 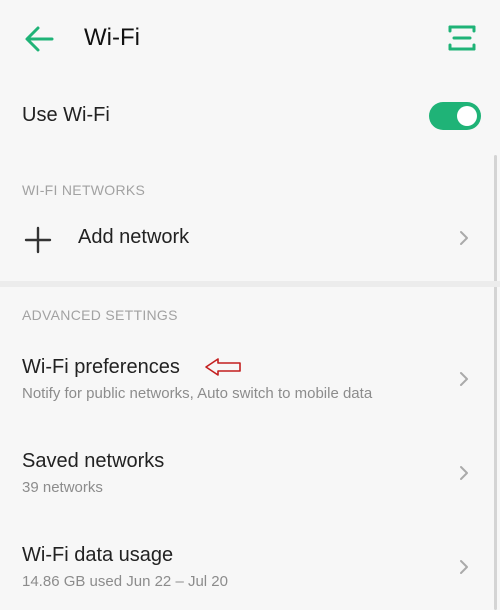 I want to click on add-network-label: Add network, so click(x=134, y=237).